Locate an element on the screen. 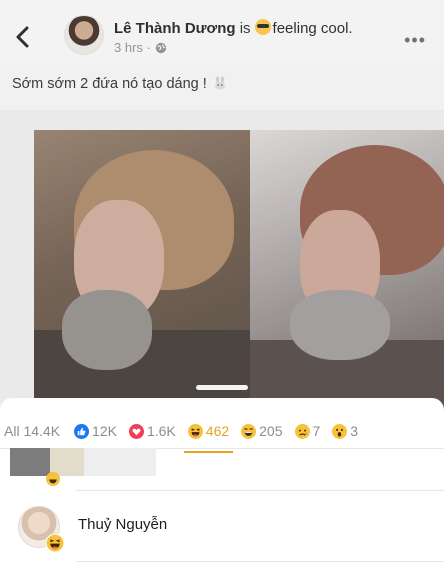 Image resolution: width=444 pixels, height=564 pixels. haha-badge-icon is located at coordinates (53, 479).